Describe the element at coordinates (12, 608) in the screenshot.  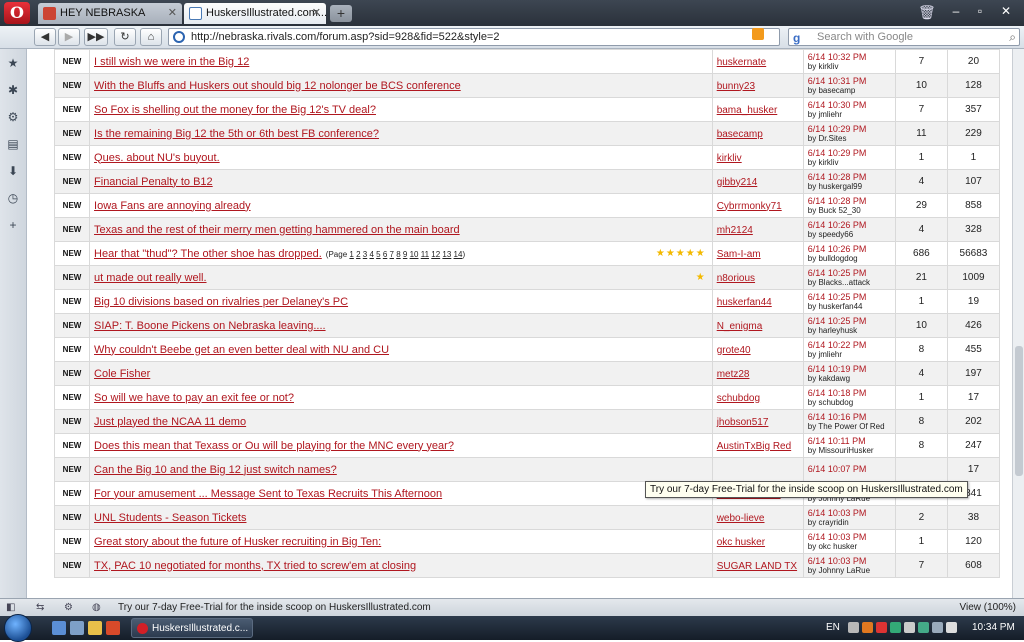
I see `panel-toggle-icon: ◧` at that location.